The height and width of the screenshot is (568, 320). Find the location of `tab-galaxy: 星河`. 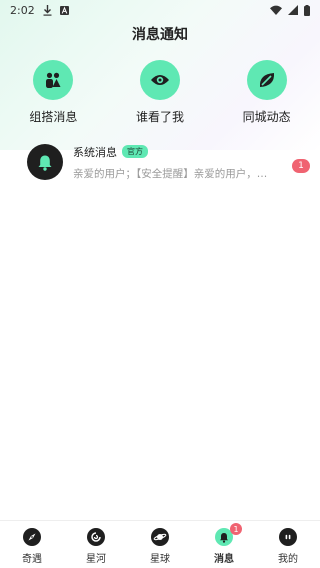

tab-galaxy: 星河 is located at coordinates (96, 544).